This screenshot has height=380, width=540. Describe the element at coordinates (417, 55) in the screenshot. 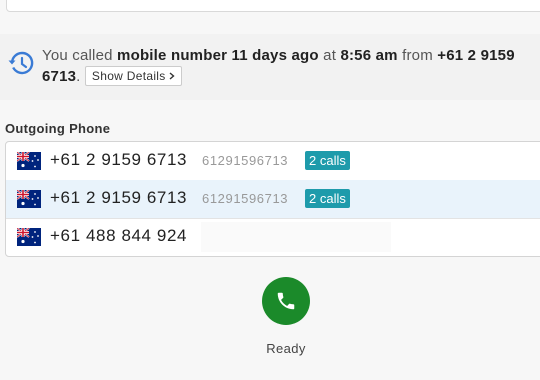

I see `notice-from: from` at that location.